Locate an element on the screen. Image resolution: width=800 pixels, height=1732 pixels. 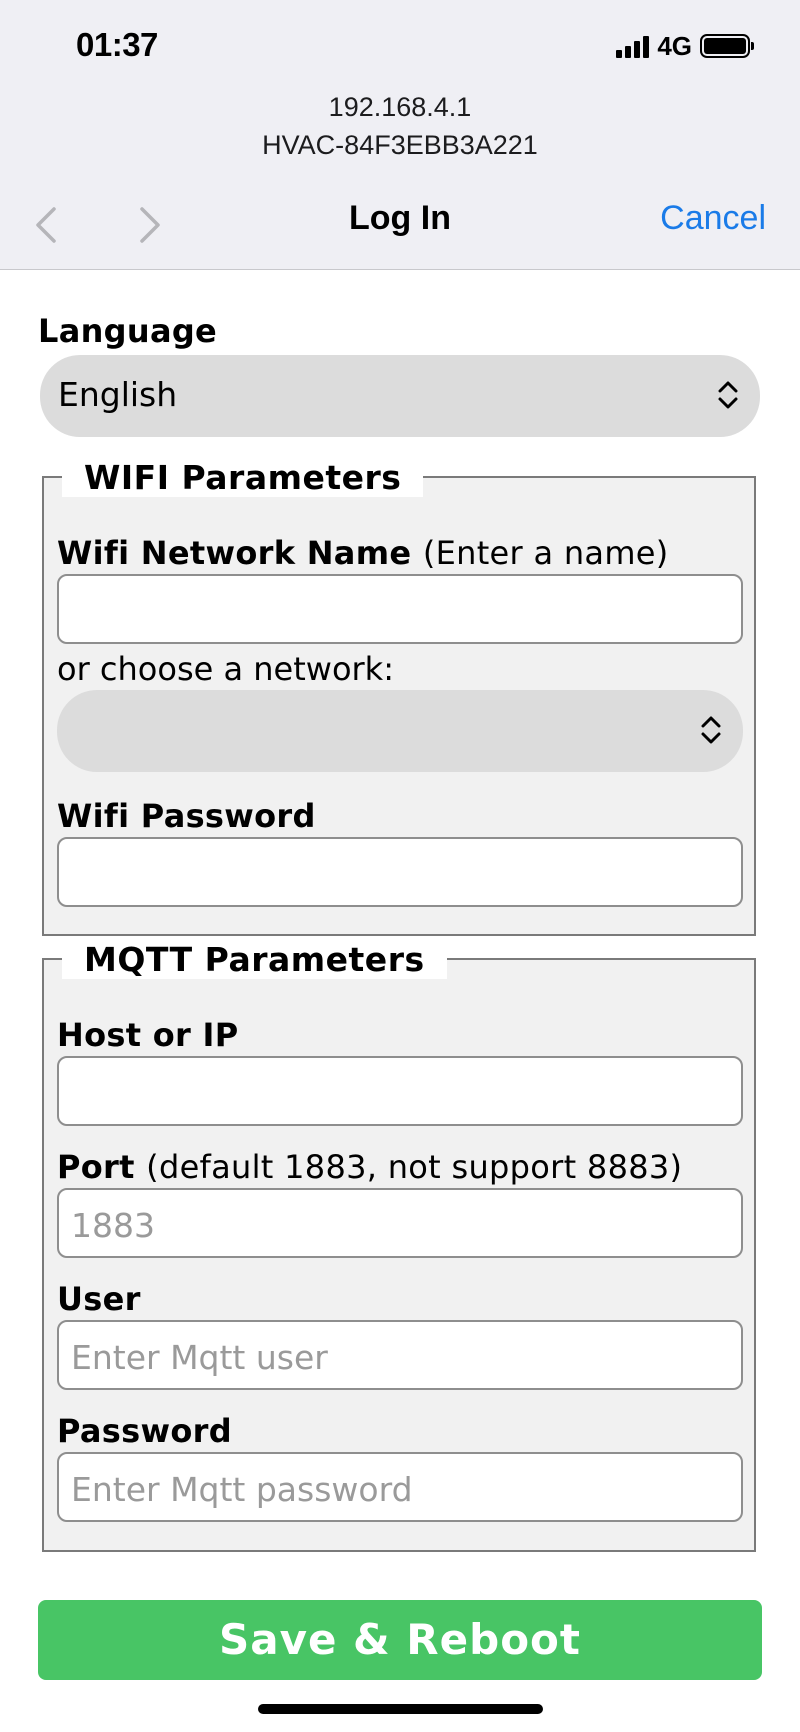
wifi-legend: WIFI Parameters is located at coordinates (243, 477).